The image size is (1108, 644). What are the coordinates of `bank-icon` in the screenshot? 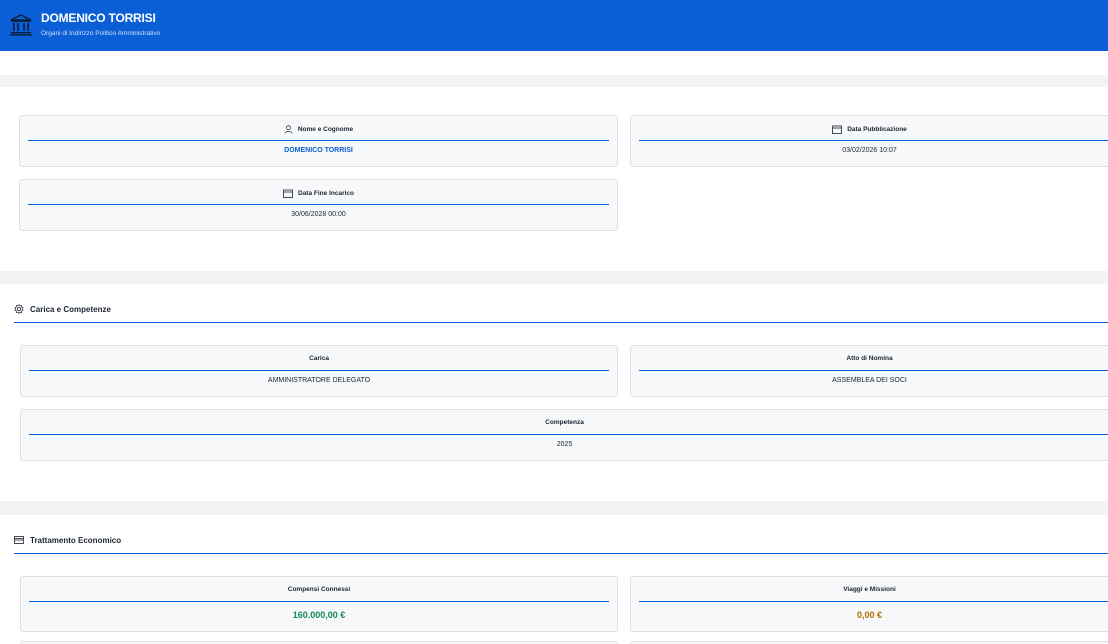 It's located at (21, 25).